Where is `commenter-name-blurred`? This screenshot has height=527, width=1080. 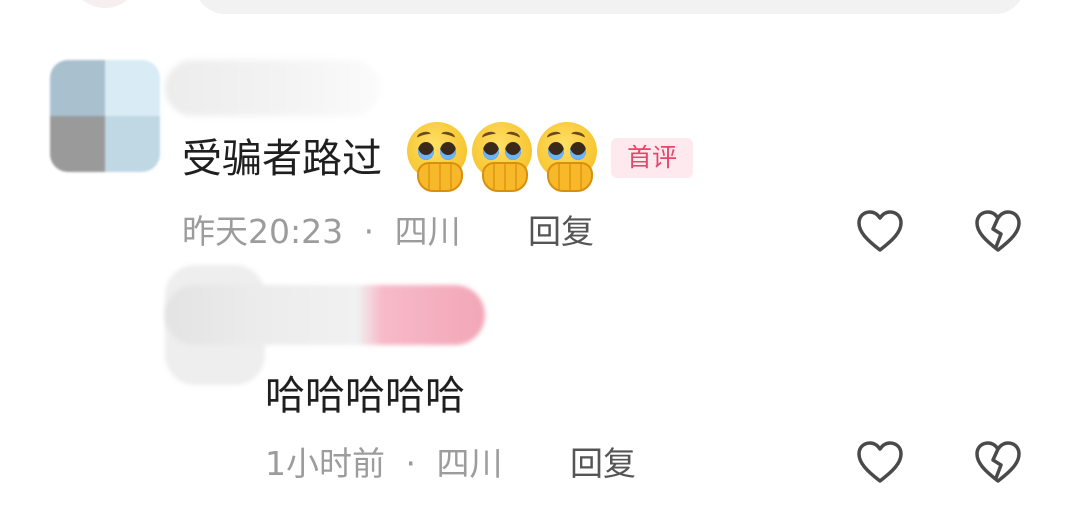 commenter-name-blurred is located at coordinates (272, 88).